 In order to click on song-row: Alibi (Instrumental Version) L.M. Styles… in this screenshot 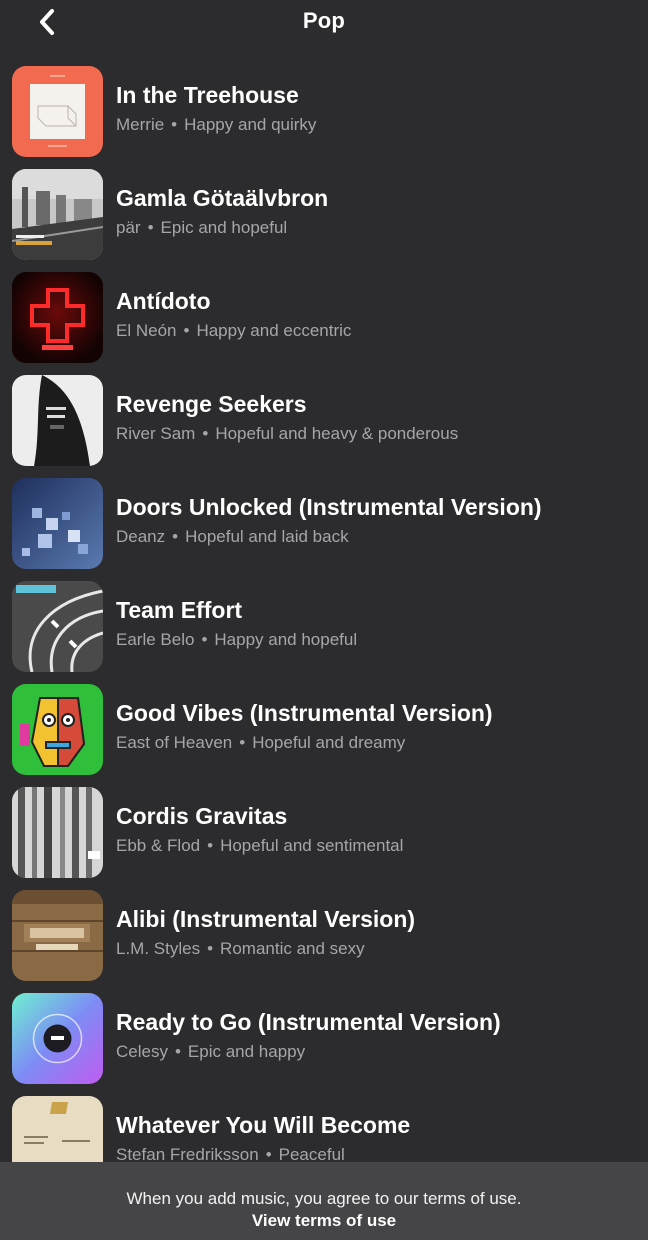, I will do `click(324, 939)`.